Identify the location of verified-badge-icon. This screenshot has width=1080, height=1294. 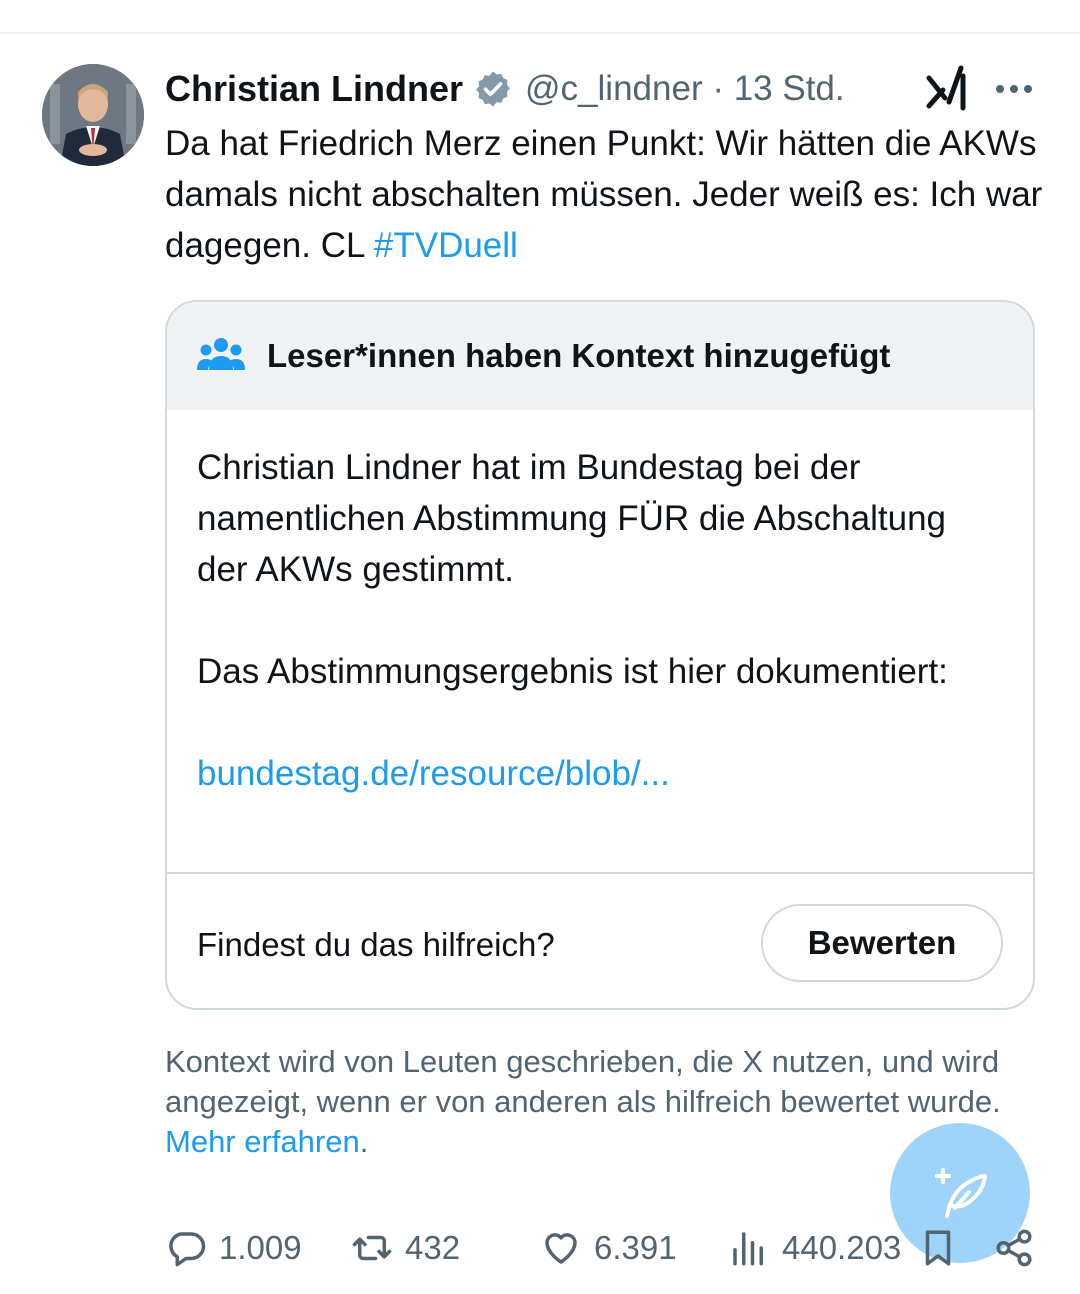
(493, 89).